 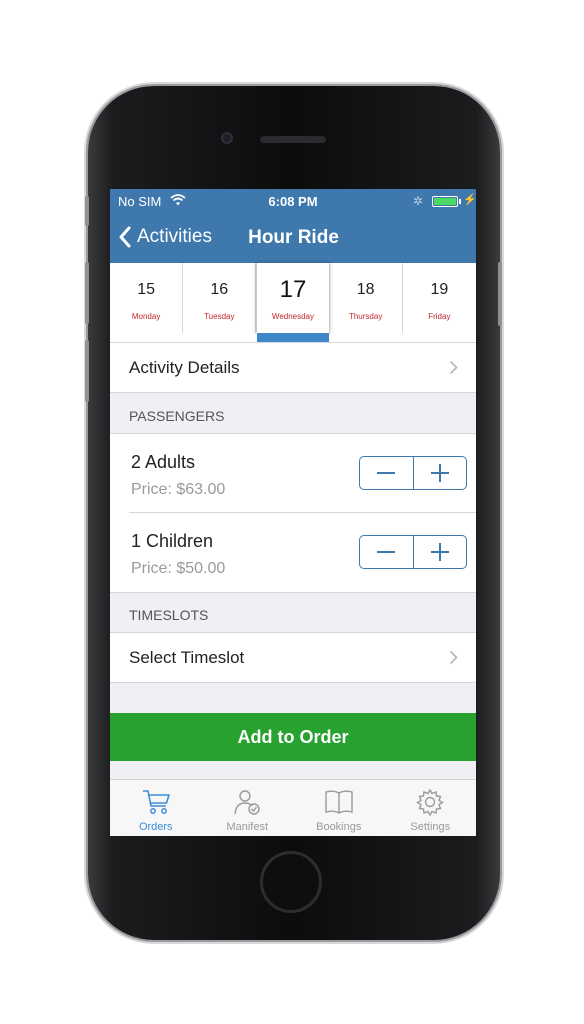 I want to click on date-cell-16: 16 Tuesday, so click(x=220, y=298).